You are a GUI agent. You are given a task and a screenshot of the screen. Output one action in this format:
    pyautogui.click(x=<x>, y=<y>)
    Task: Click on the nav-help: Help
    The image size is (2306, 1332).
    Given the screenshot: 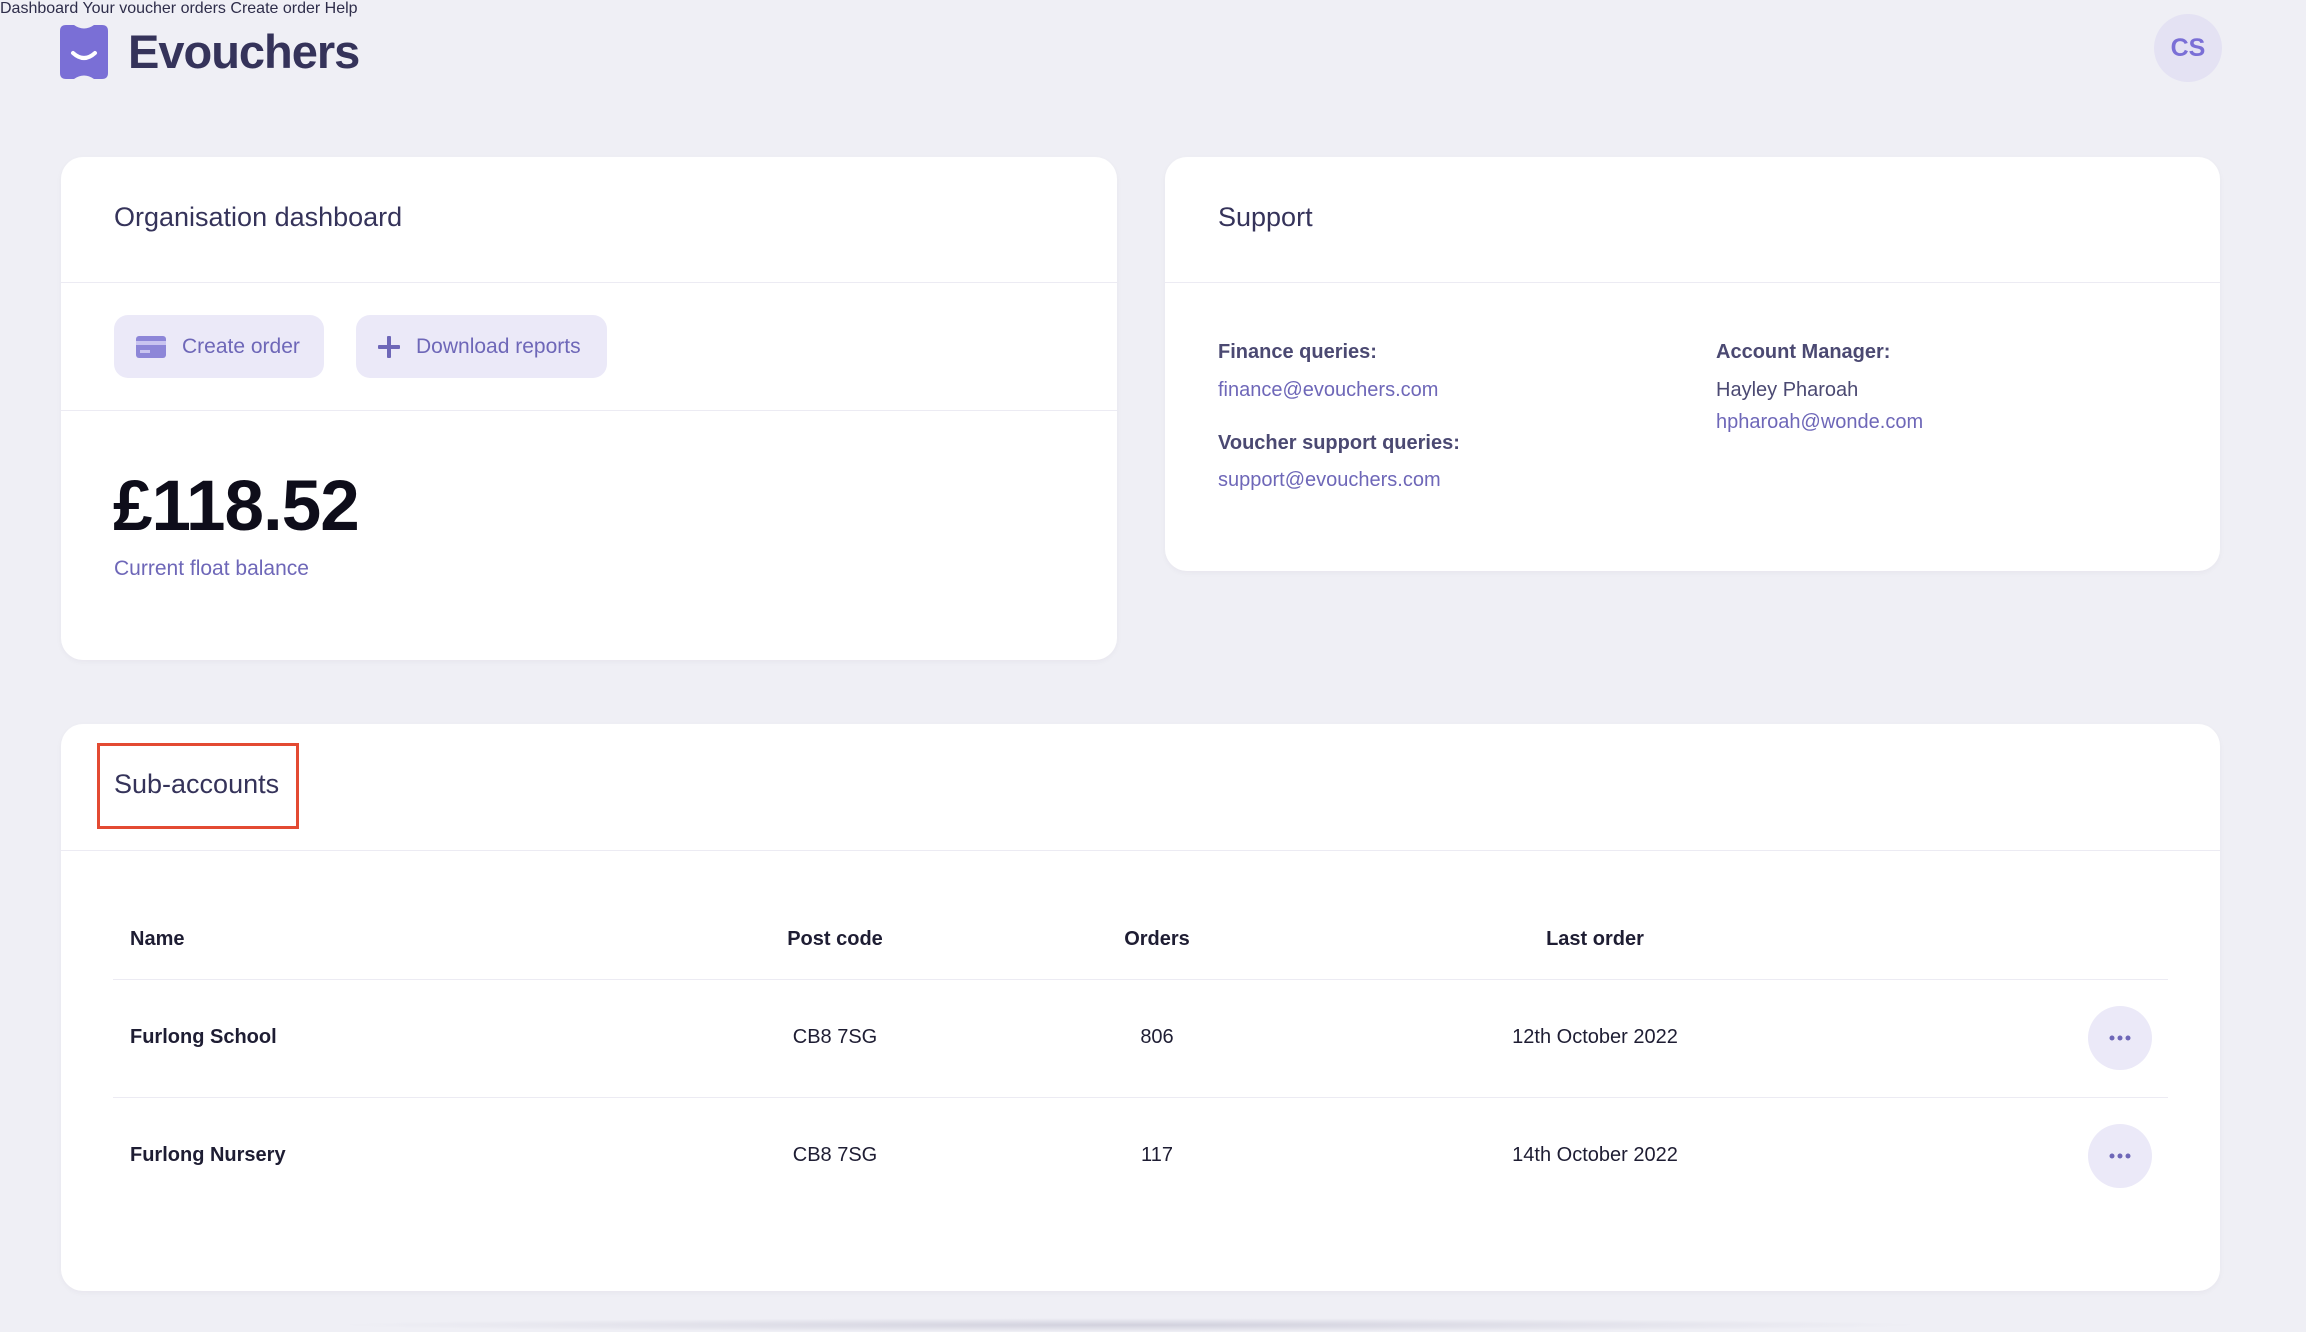 What is the action you would take?
    pyautogui.click(x=341, y=8)
    